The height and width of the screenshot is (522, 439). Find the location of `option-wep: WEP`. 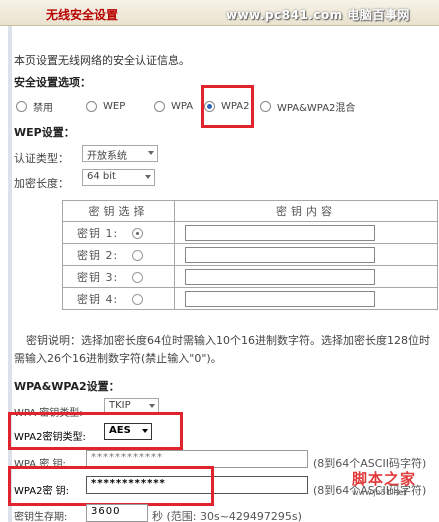

option-wep: WEP is located at coordinates (105, 106).